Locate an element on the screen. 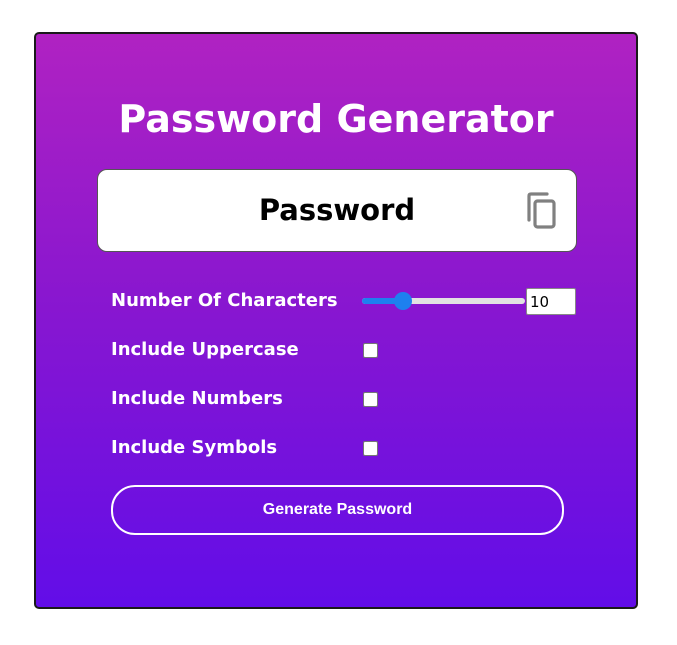 Image resolution: width=677 pixels, height=645 pixels. password-display: Password is located at coordinates (337, 210).